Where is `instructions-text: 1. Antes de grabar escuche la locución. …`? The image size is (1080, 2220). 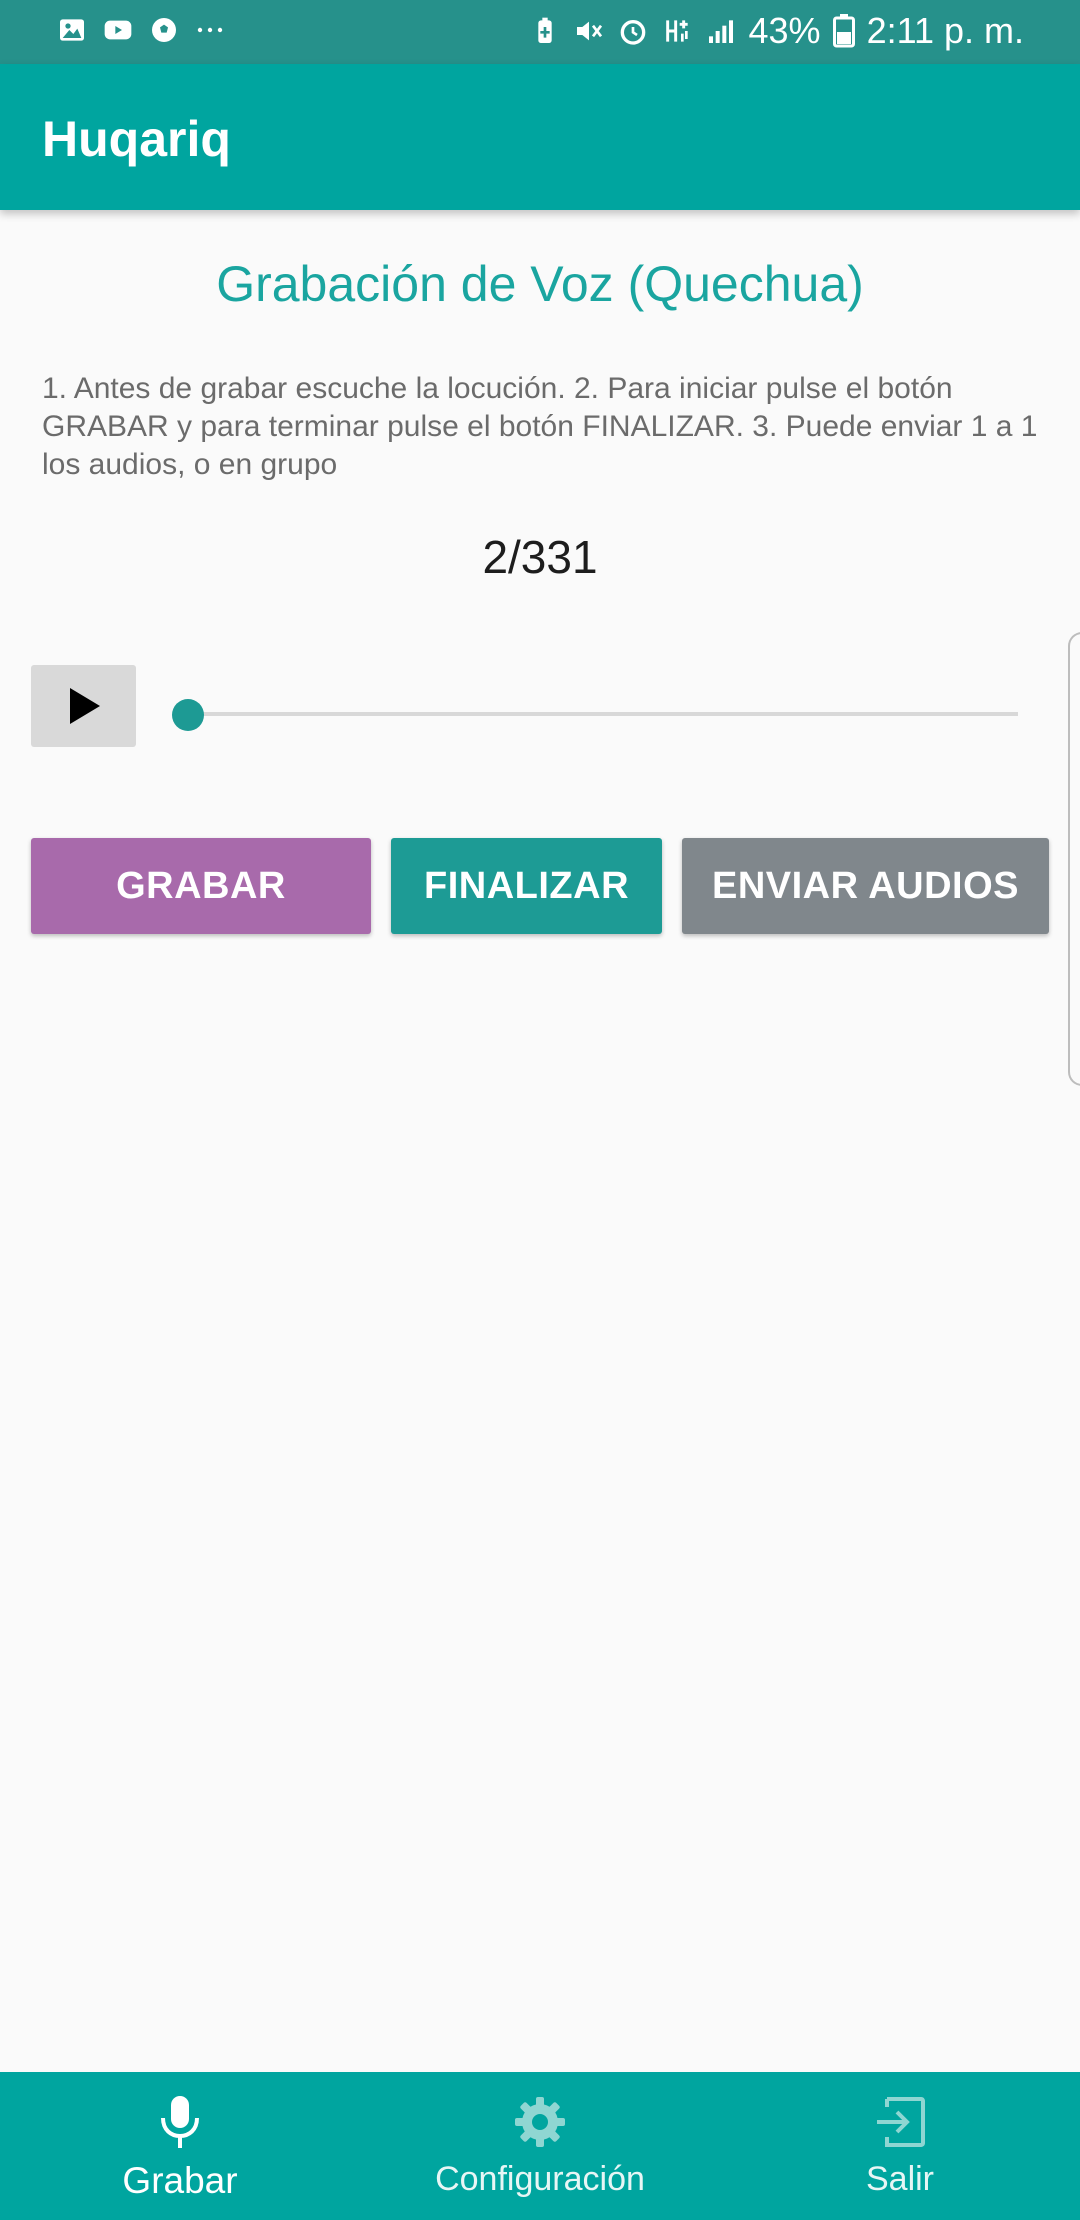 instructions-text: 1. Antes de grabar escuche la locución. … is located at coordinates (540, 426).